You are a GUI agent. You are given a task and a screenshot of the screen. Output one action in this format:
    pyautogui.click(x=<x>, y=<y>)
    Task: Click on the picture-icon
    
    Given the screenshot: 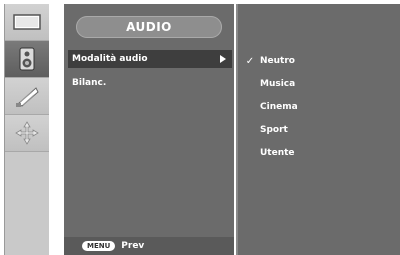 What is the action you would take?
    pyautogui.click(x=27, y=22)
    